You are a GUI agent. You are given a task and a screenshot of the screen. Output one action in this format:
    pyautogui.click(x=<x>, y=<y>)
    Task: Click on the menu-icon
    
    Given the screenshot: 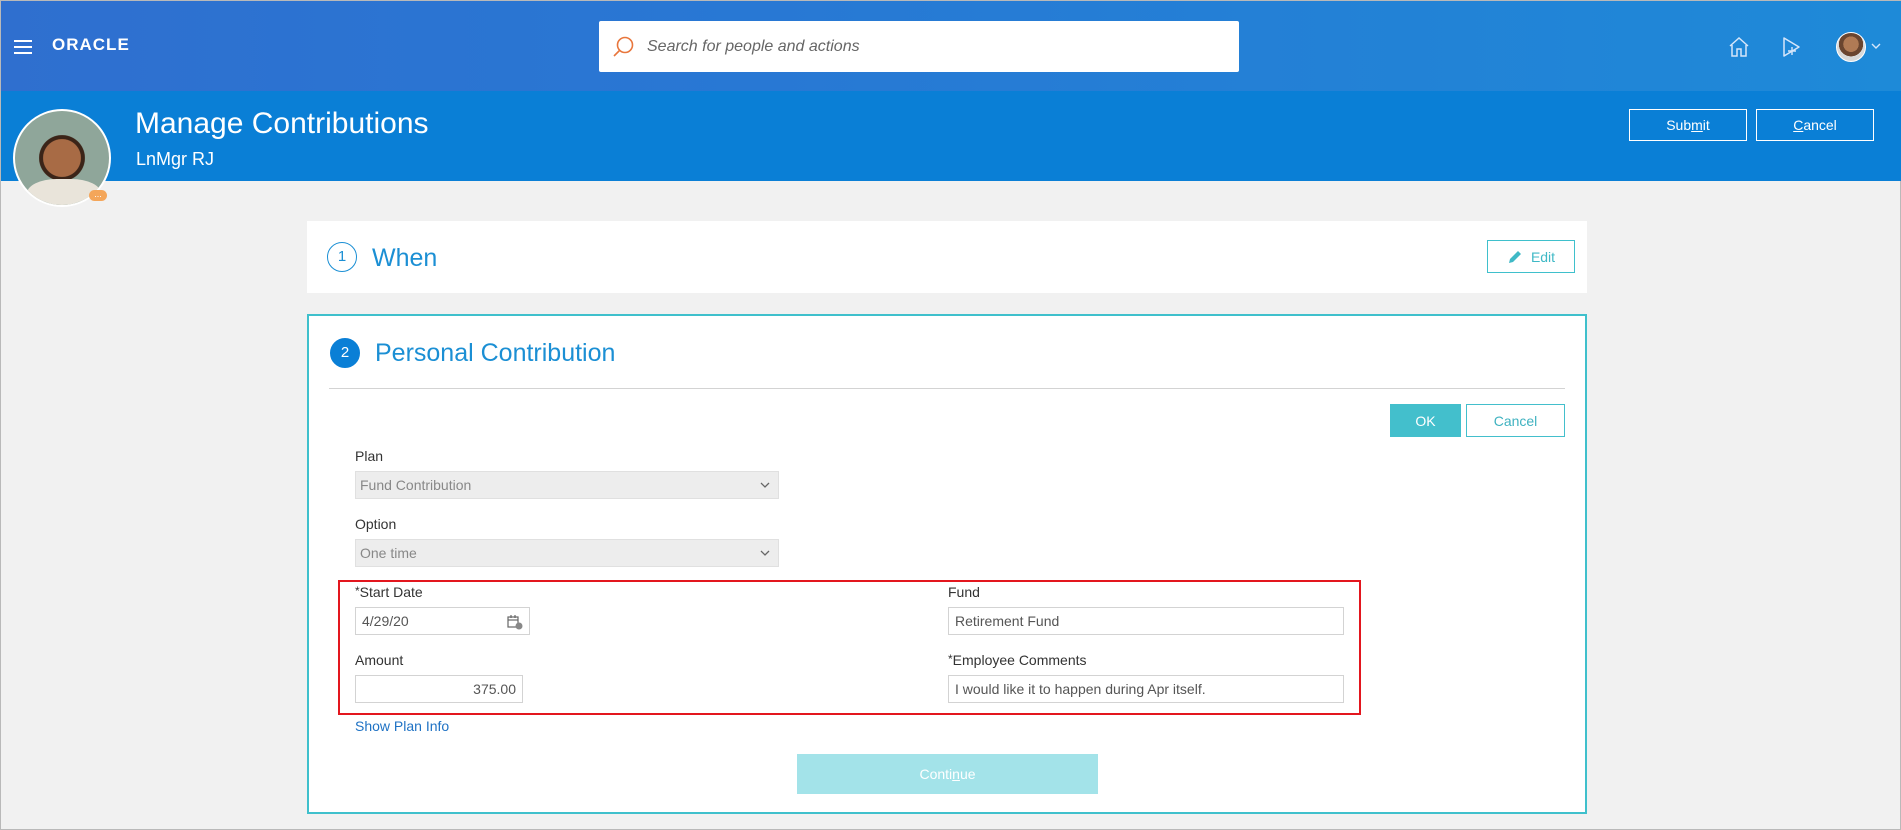 What is the action you would take?
    pyautogui.click(x=23, y=47)
    